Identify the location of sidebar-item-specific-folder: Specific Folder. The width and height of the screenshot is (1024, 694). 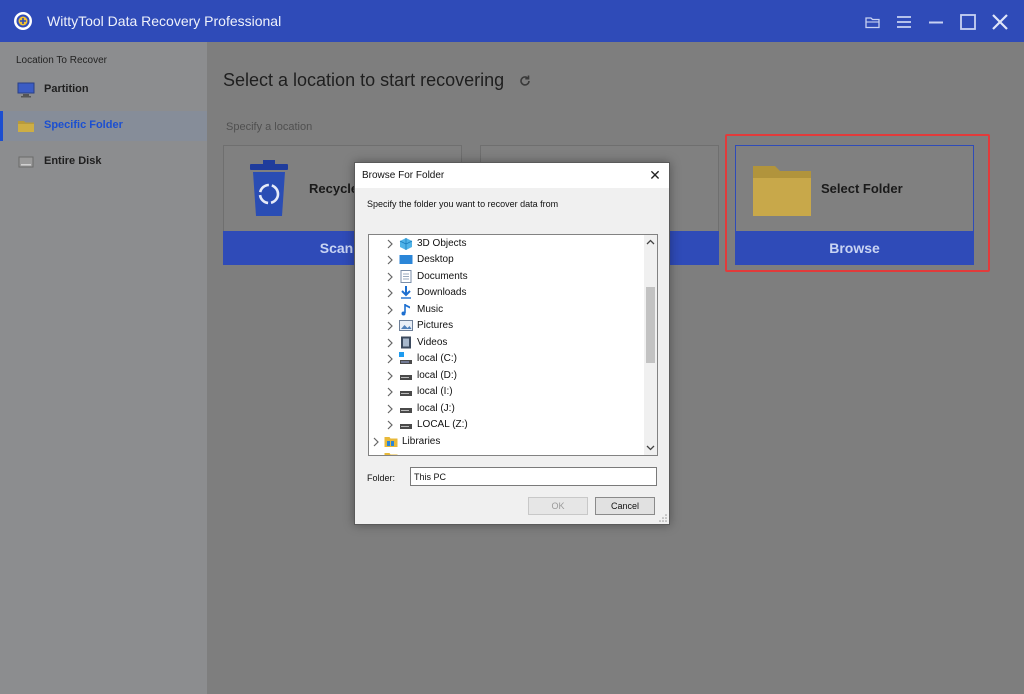
(103, 126).